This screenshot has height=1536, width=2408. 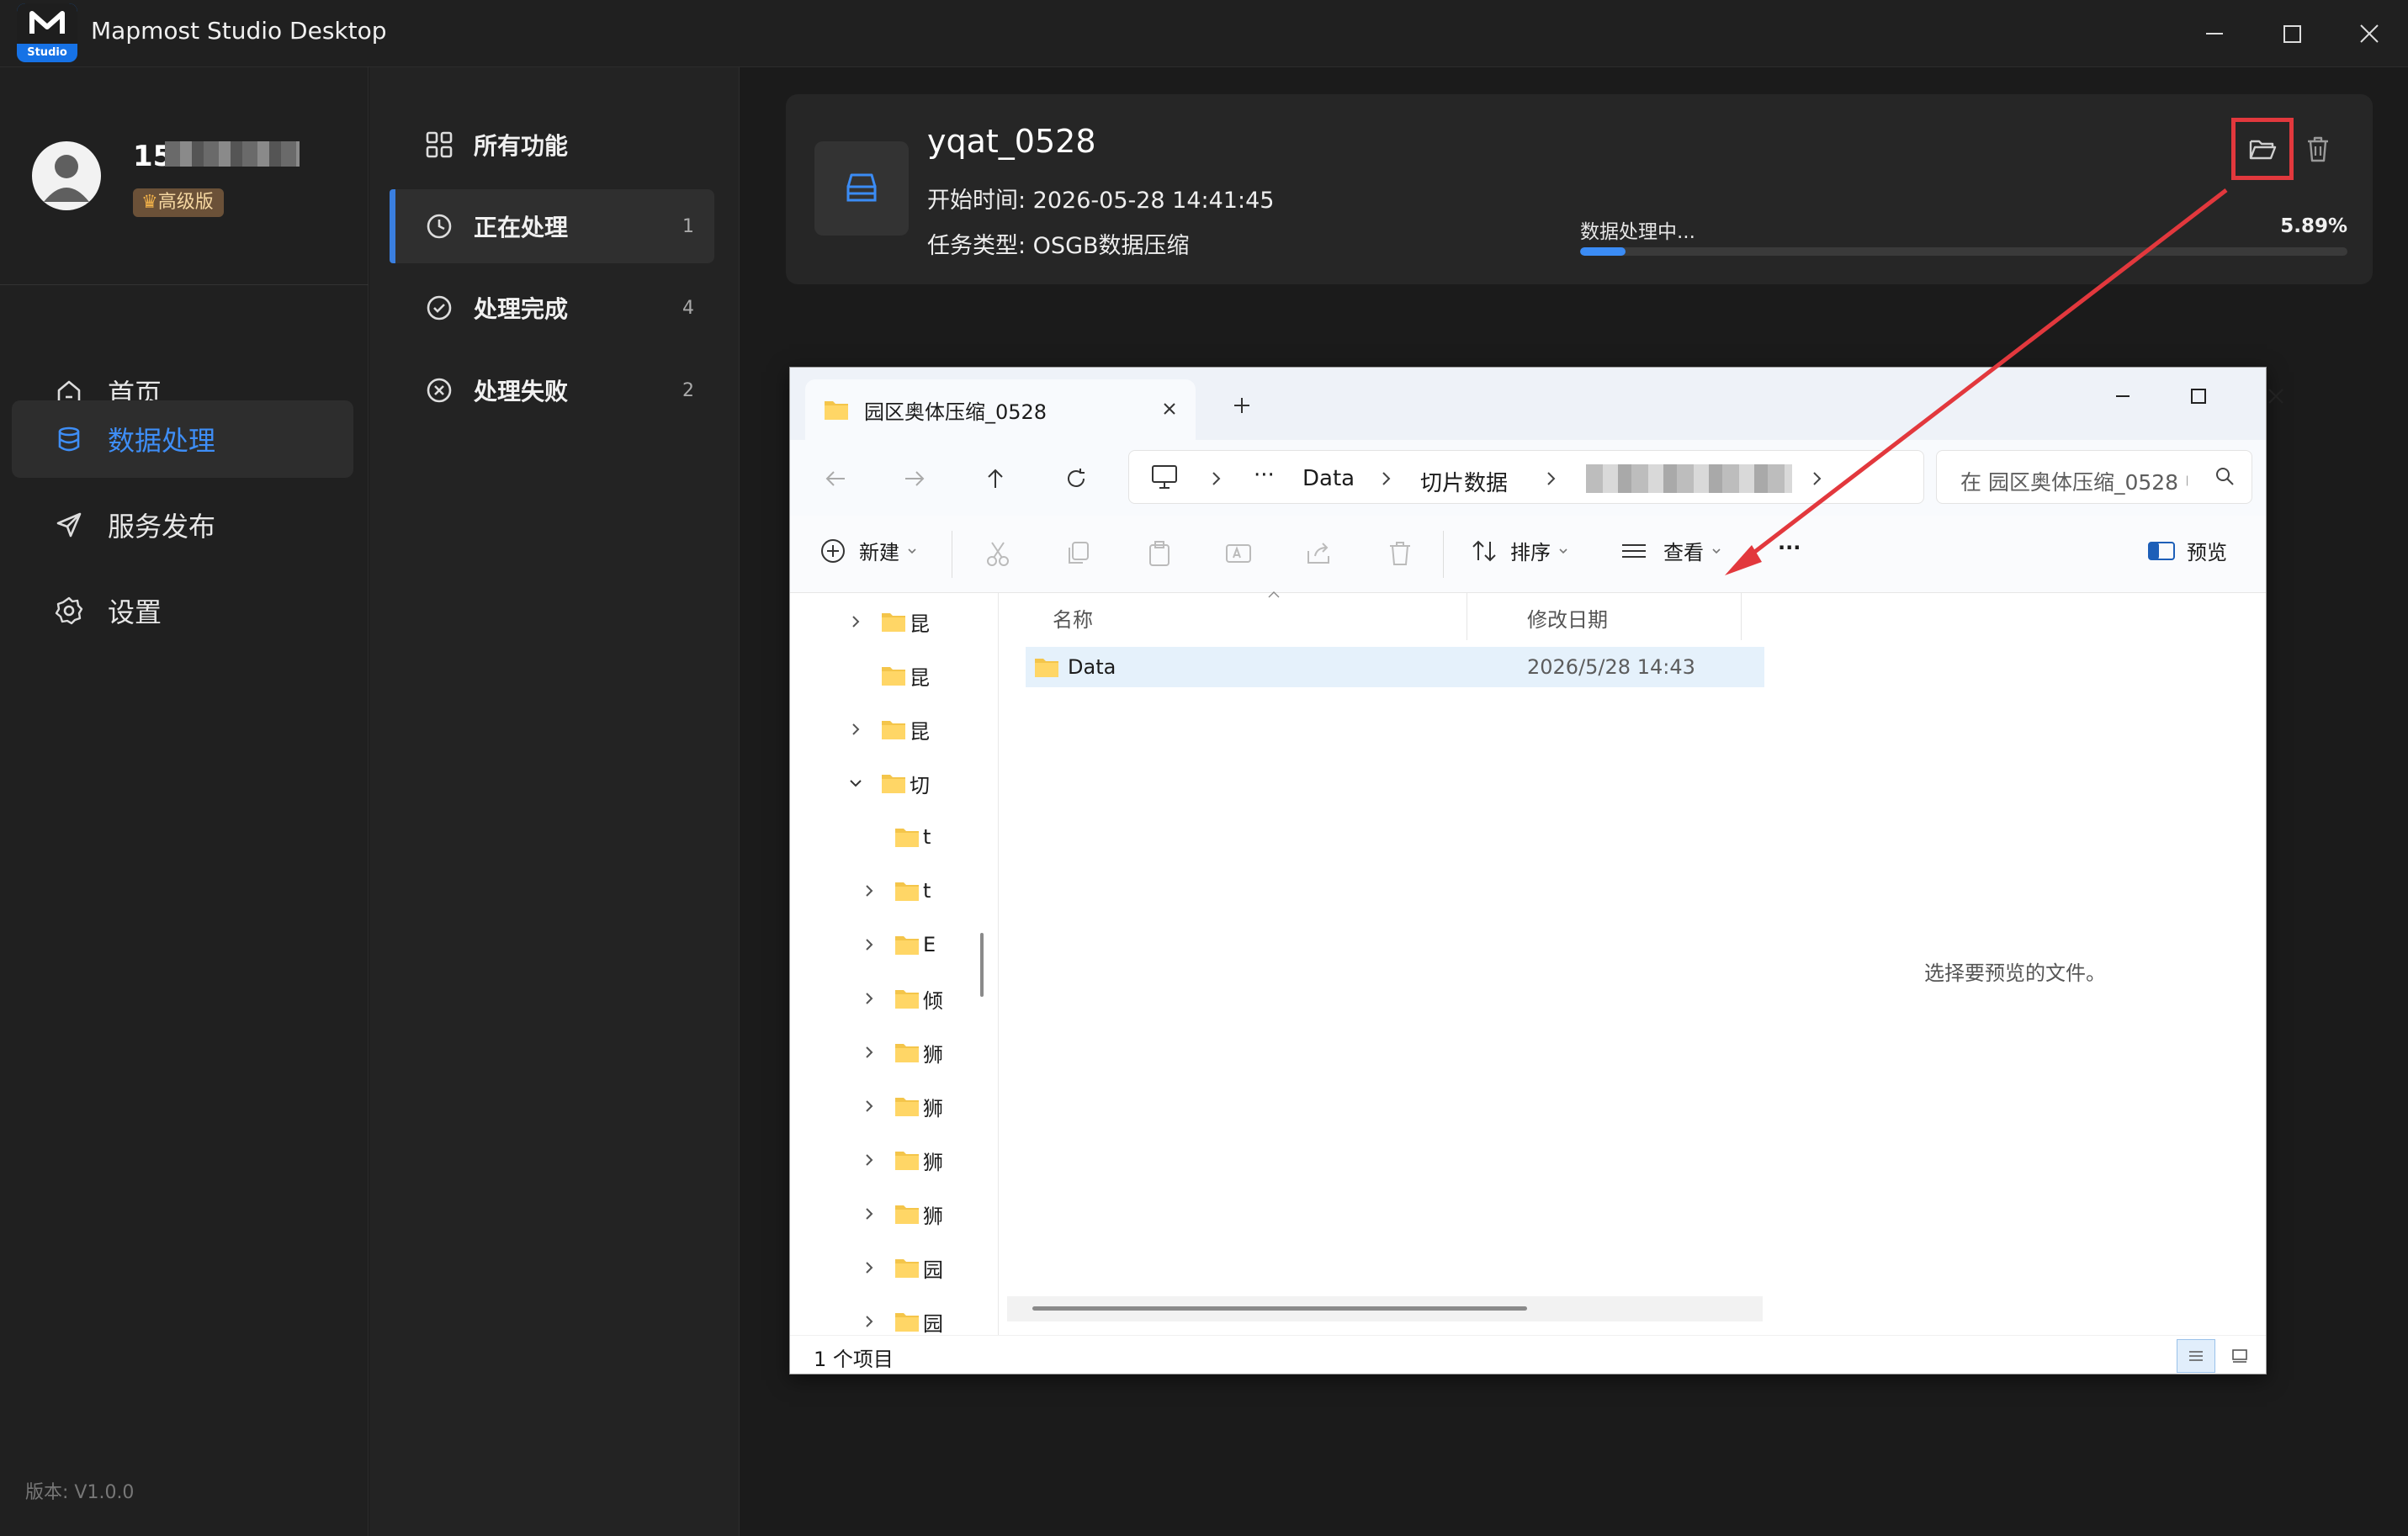 What do you see at coordinates (69, 525) in the screenshot?
I see `send-icon` at bounding box center [69, 525].